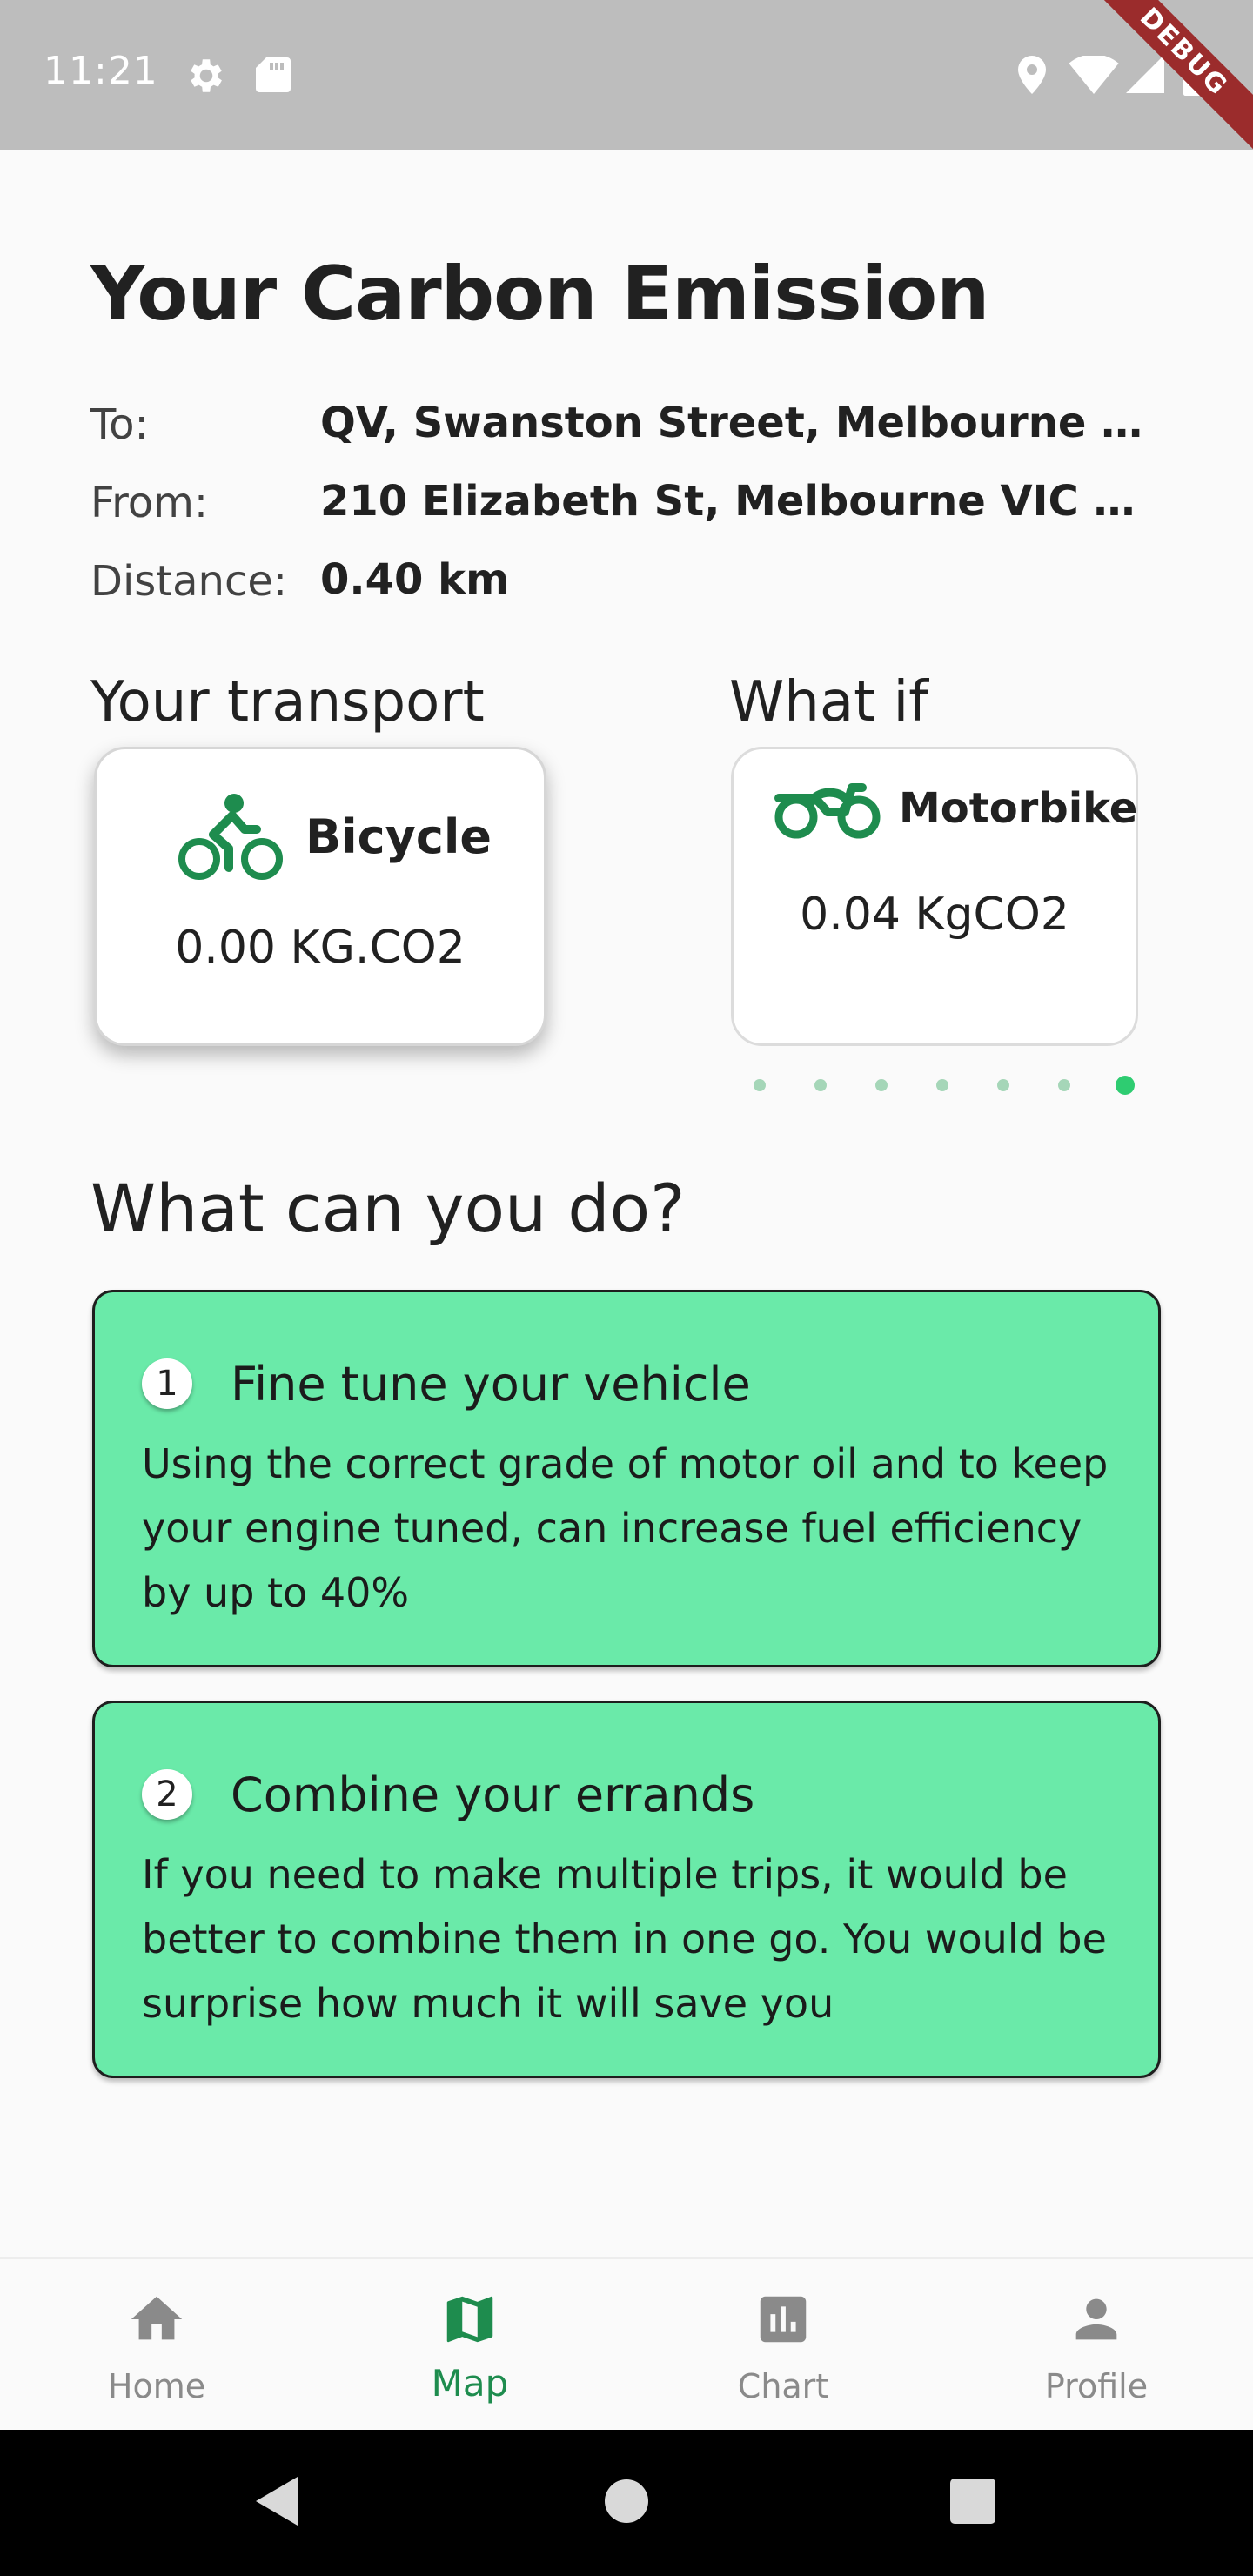  I want to click on what-can-you-do-heading: What can you do?, so click(388, 1209).